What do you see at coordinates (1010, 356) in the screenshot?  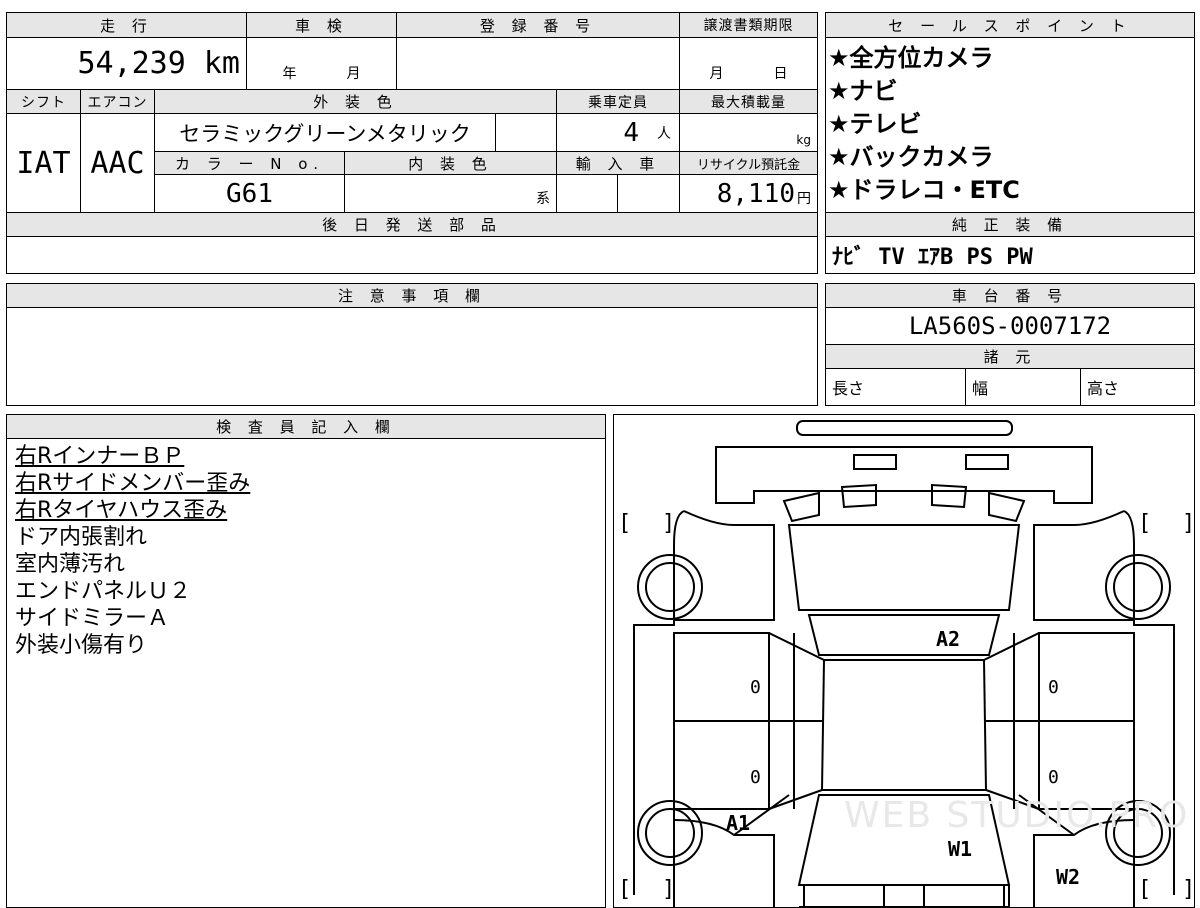 I see `specs-header: 諸 元` at bounding box center [1010, 356].